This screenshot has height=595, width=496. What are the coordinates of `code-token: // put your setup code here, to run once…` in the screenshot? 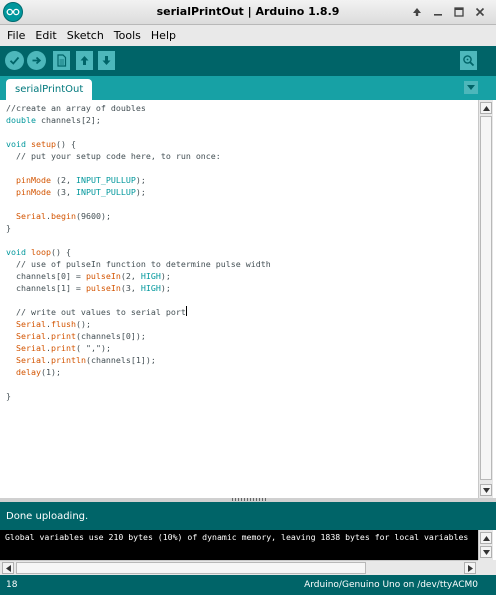 It's located at (113, 156).